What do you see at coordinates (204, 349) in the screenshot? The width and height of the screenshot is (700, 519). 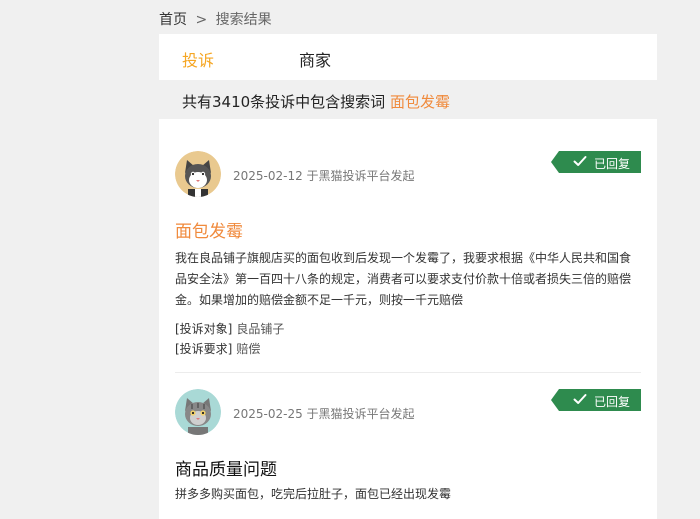 I see `demand-label: [投诉要求]` at bounding box center [204, 349].